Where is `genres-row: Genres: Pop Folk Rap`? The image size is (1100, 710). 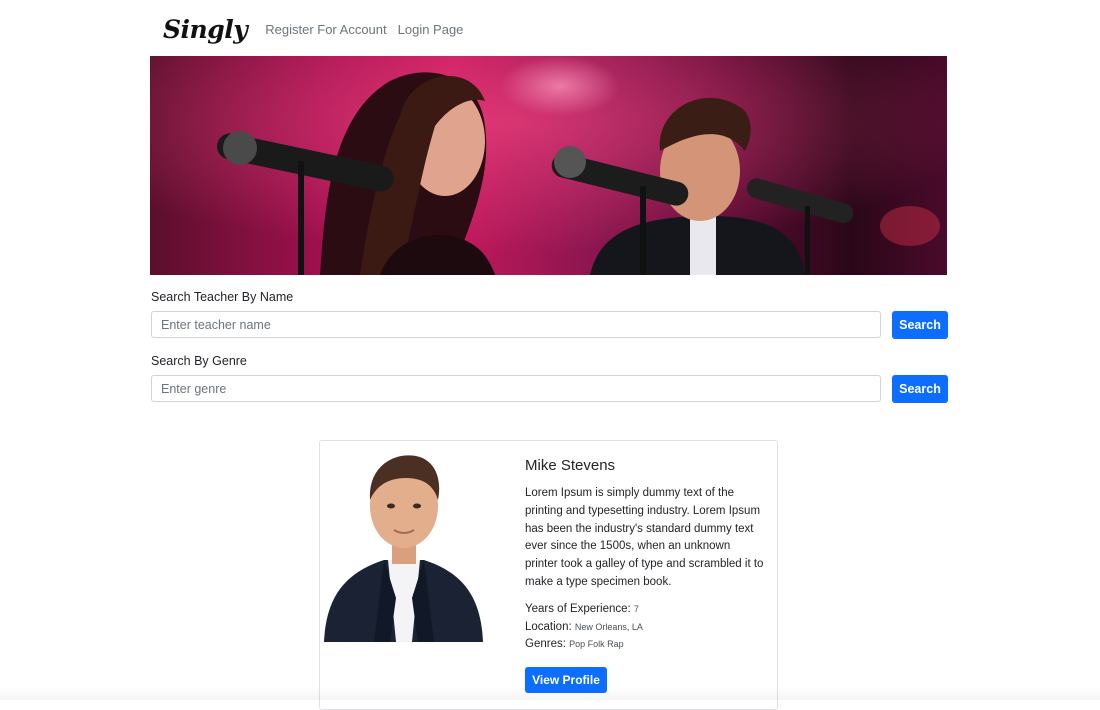
genres-row: Genres: Pop Folk Rap is located at coordinates (574, 644).